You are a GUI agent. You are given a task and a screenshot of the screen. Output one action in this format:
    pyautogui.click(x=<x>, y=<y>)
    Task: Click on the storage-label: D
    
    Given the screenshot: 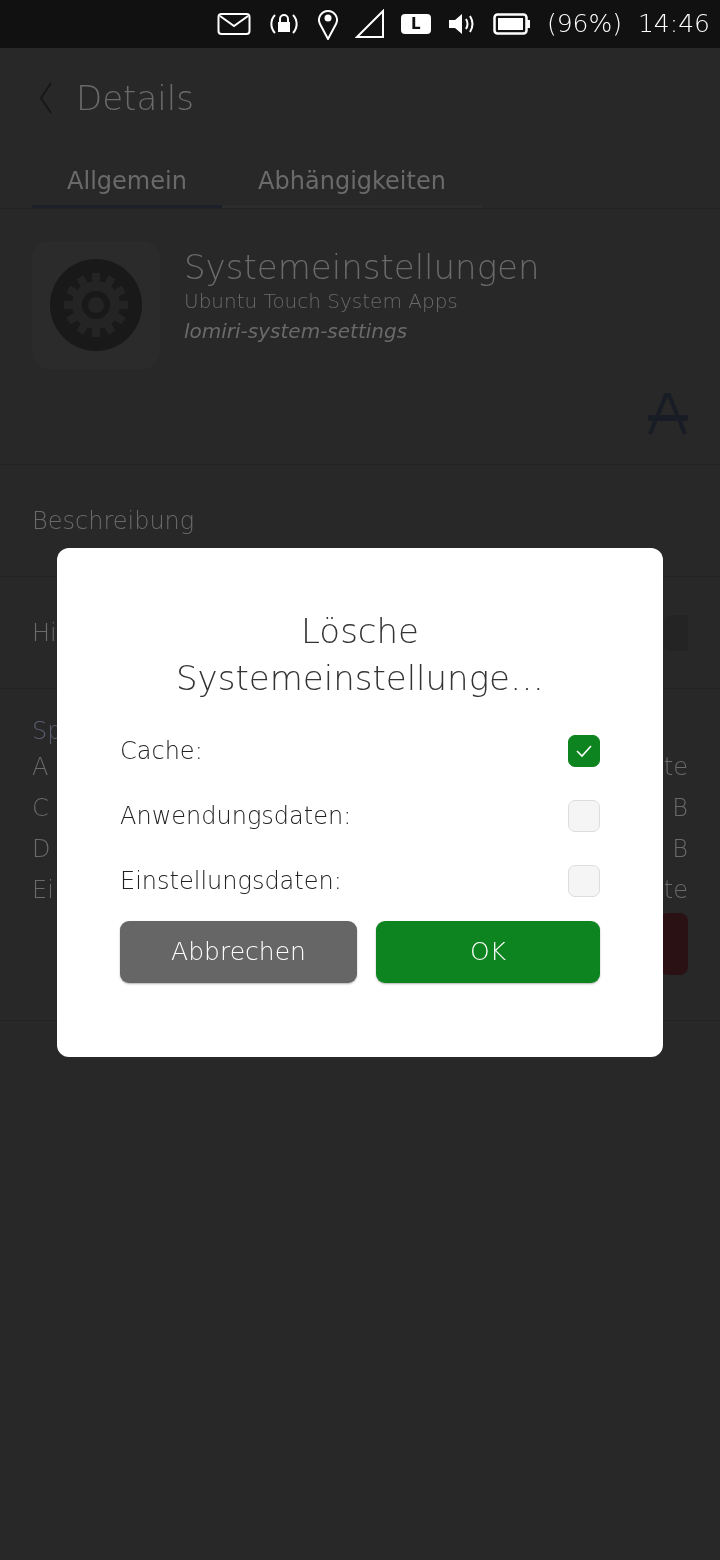 What is the action you would take?
    pyautogui.click(x=41, y=849)
    